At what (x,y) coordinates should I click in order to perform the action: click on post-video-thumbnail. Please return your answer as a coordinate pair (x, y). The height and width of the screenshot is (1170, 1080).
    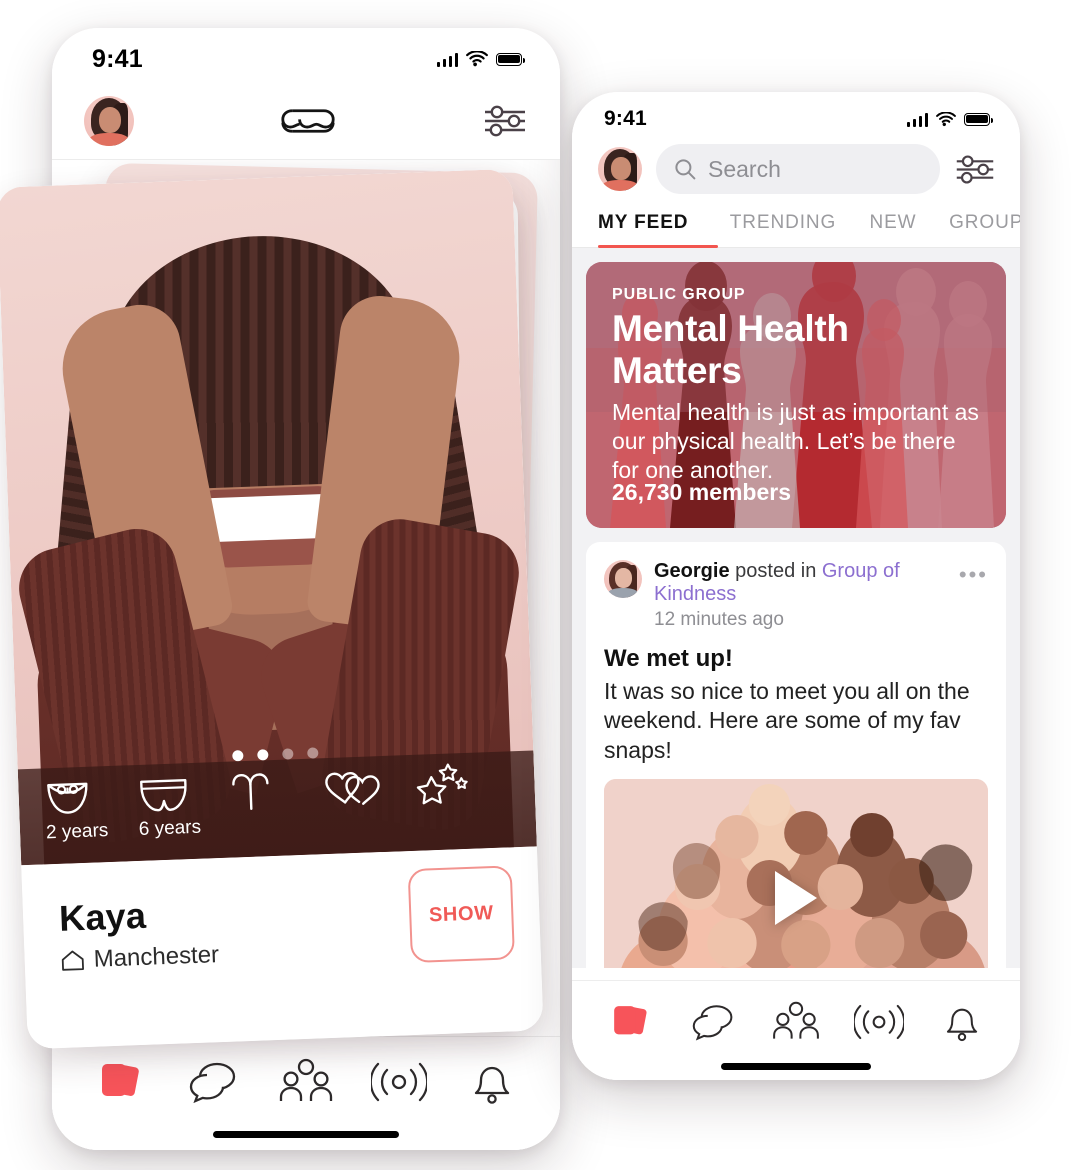
    Looking at the image, I should click on (796, 873).